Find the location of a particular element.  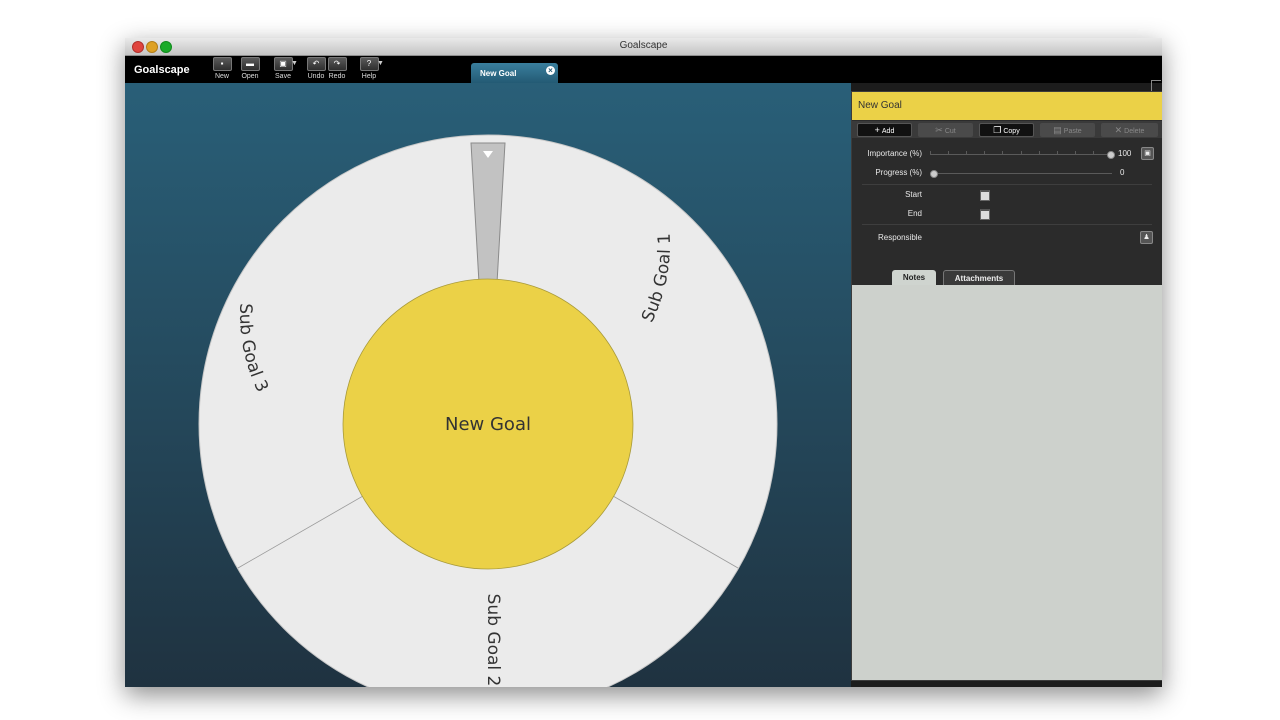

new-document-icon: ▪ is located at coordinates (222, 64).